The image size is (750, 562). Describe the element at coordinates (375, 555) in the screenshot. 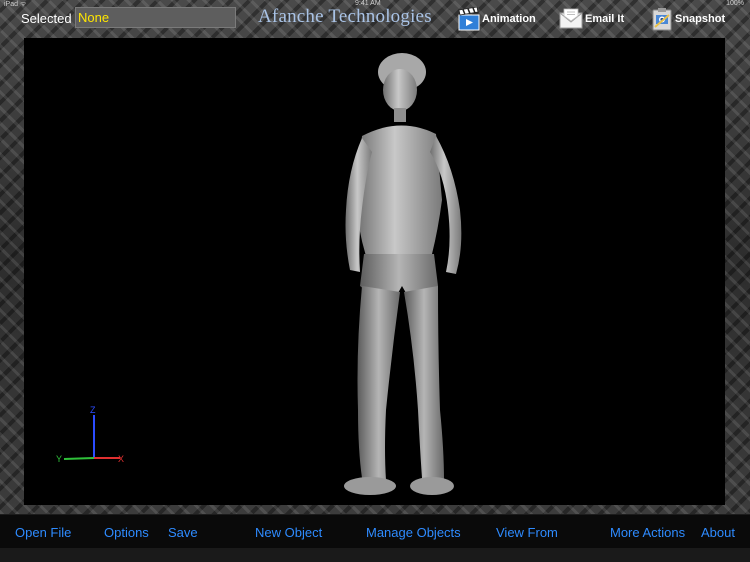

I see `bottom-strip` at that location.